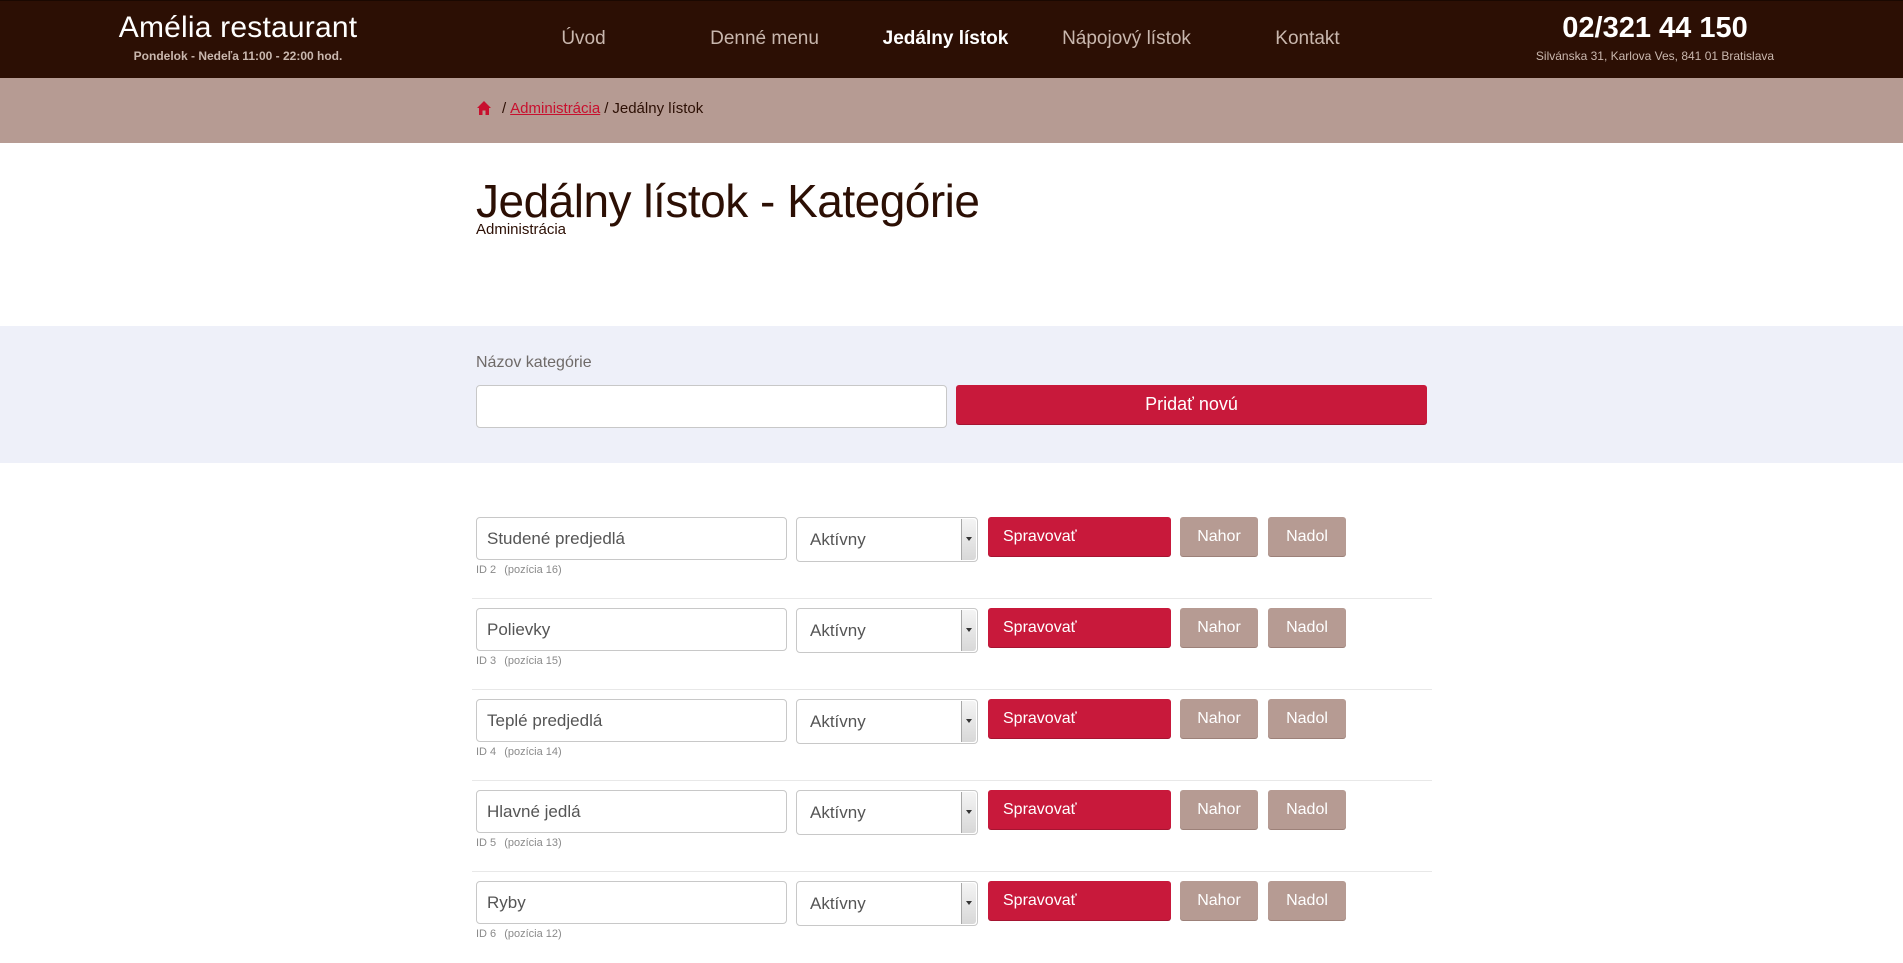  Describe the element at coordinates (486, 661) in the screenshot. I see `category-id: ID 3` at that location.